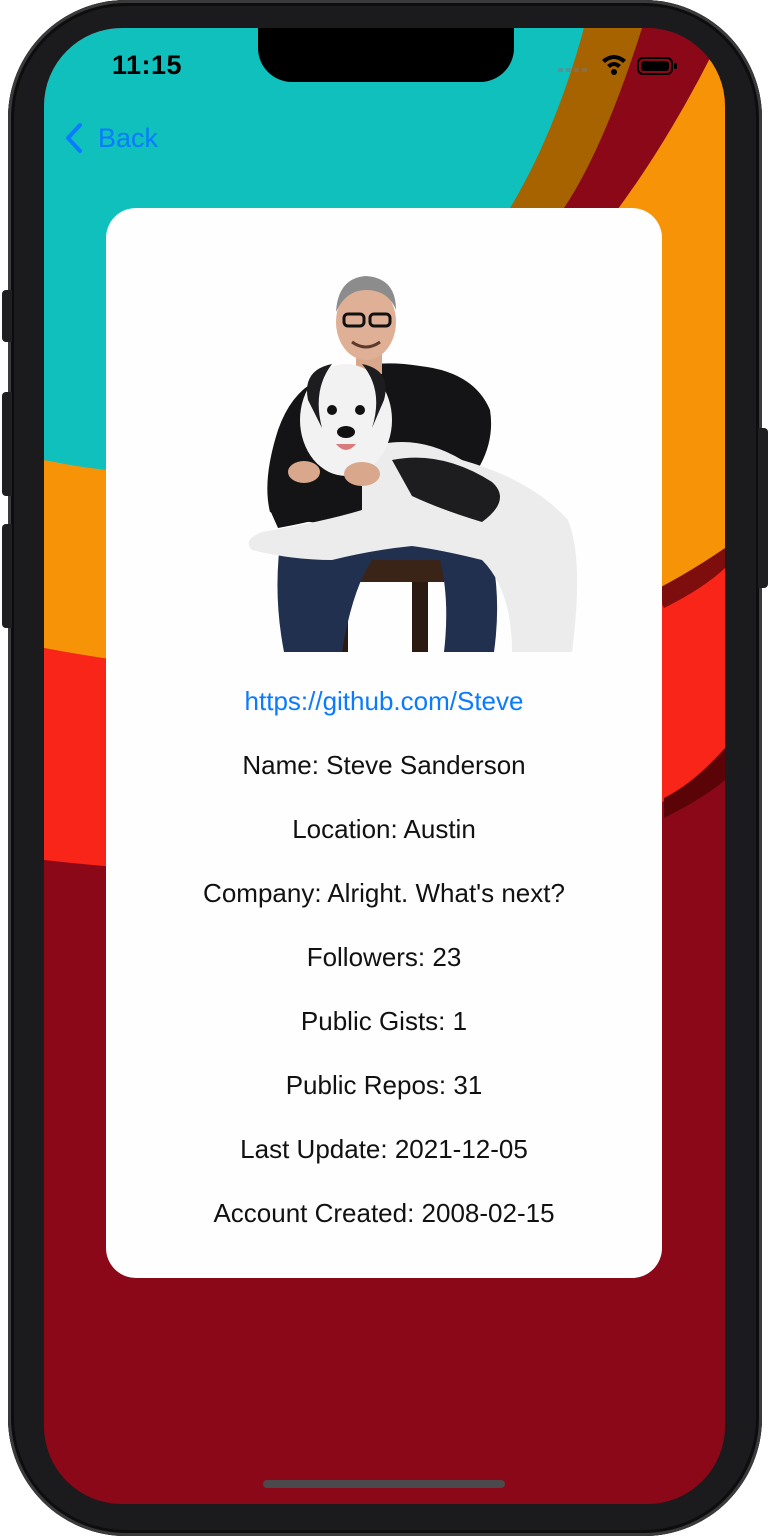 The height and width of the screenshot is (1540, 770). What do you see at coordinates (74, 138) in the screenshot?
I see `chevron-left-icon` at bounding box center [74, 138].